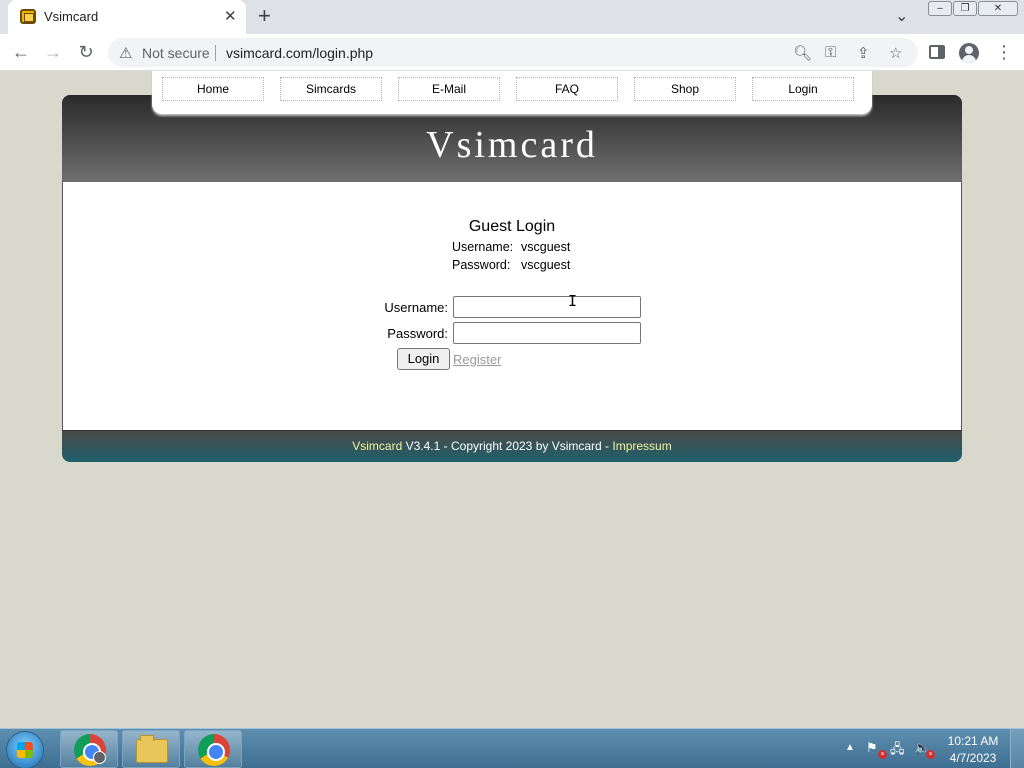  Describe the element at coordinates (901, 16) in the screenshot. I see `tab-search-chevron-icon: ⌄` at that location.